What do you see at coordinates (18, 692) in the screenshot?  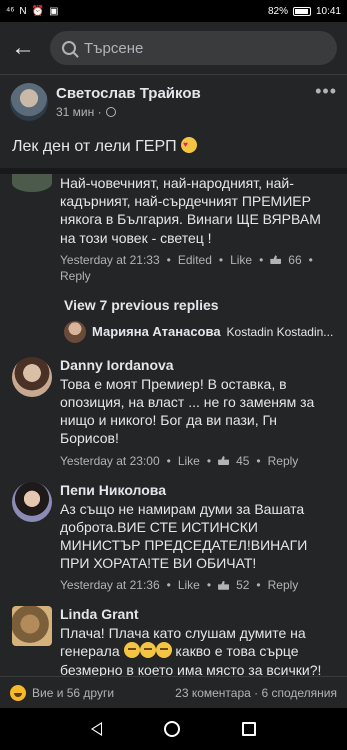 I see `haha-reaction-icon` at bounding box center [18, 692].